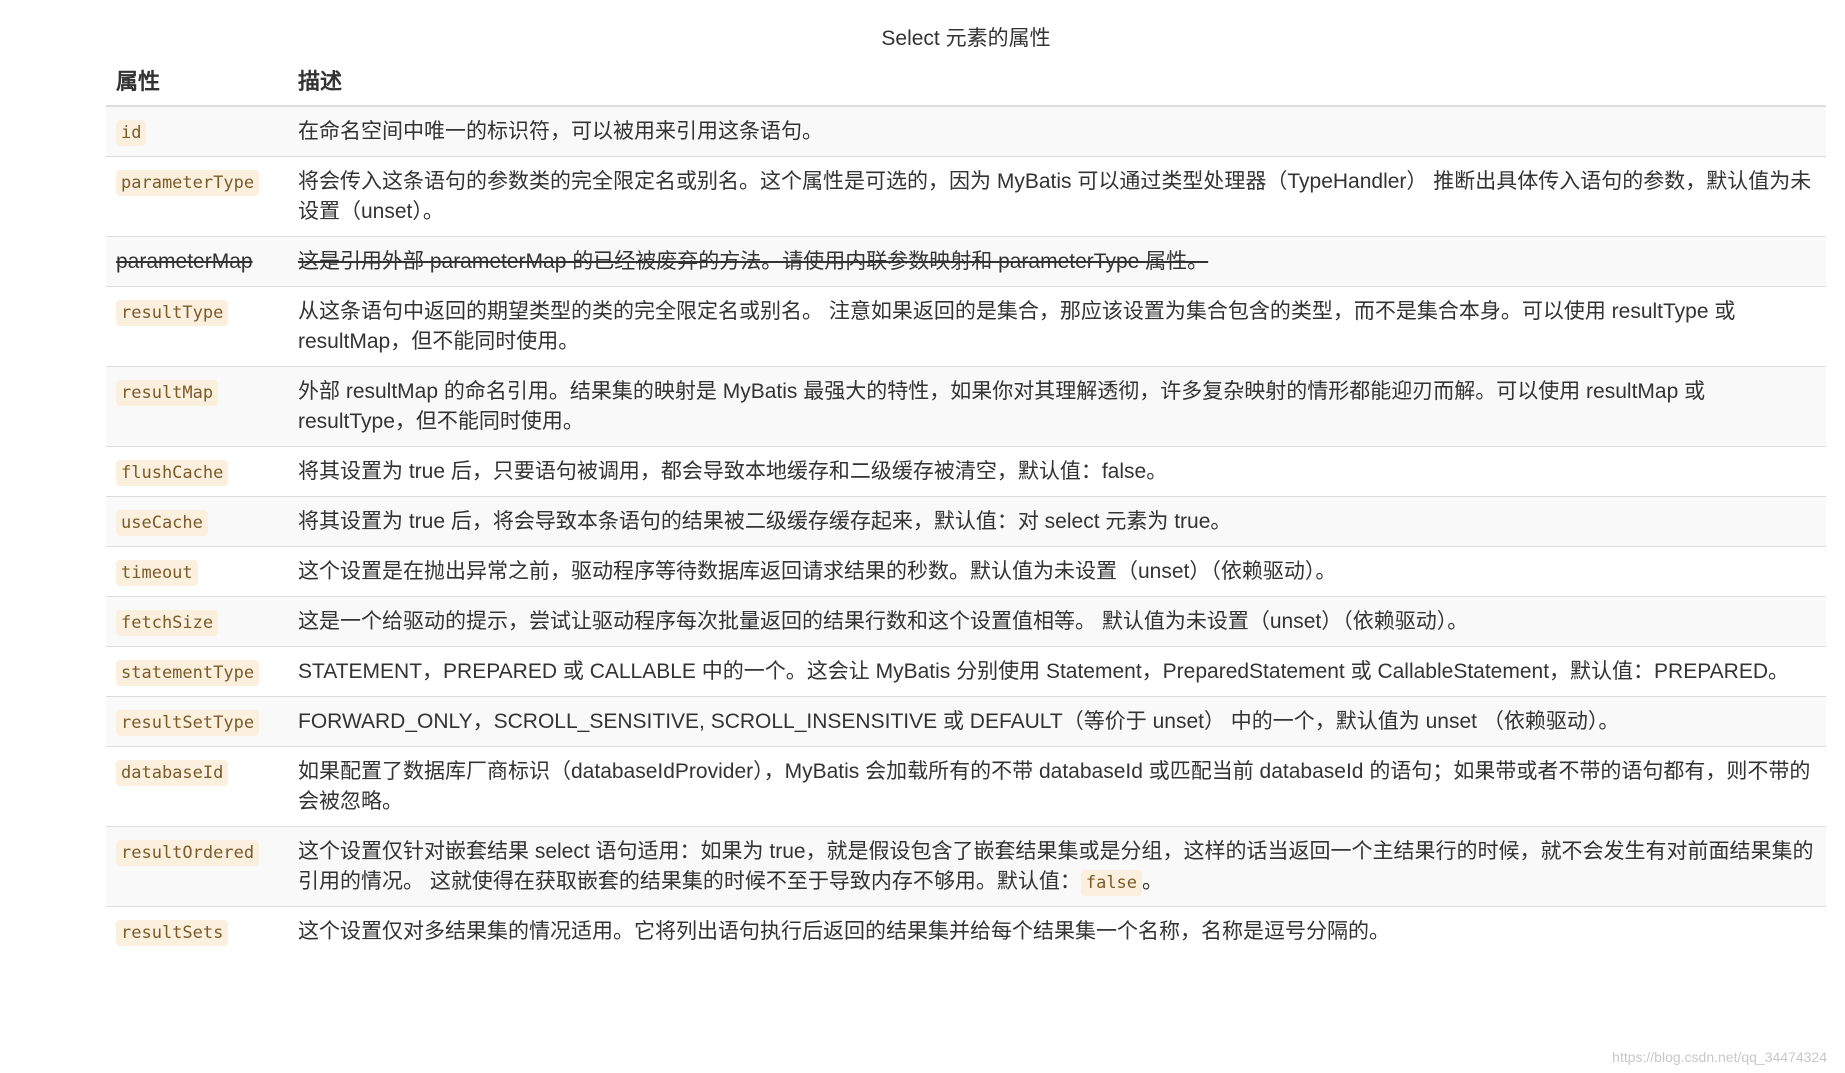 The image size is (1845, 1073). I want to click on attr-cell: flushCache, so click(197, 471).